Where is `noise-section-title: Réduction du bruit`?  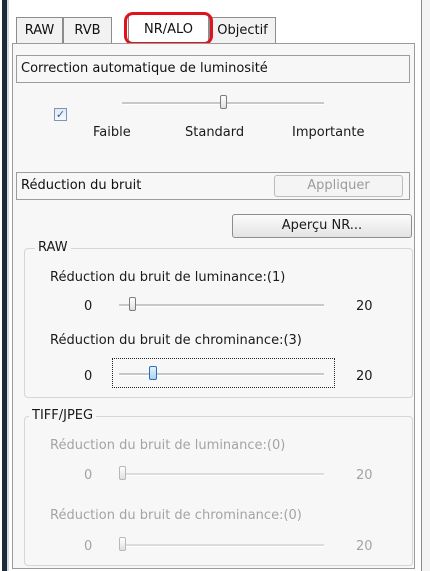 noise-section-title: Réduction du bruit is located at coordinates (81, 185).